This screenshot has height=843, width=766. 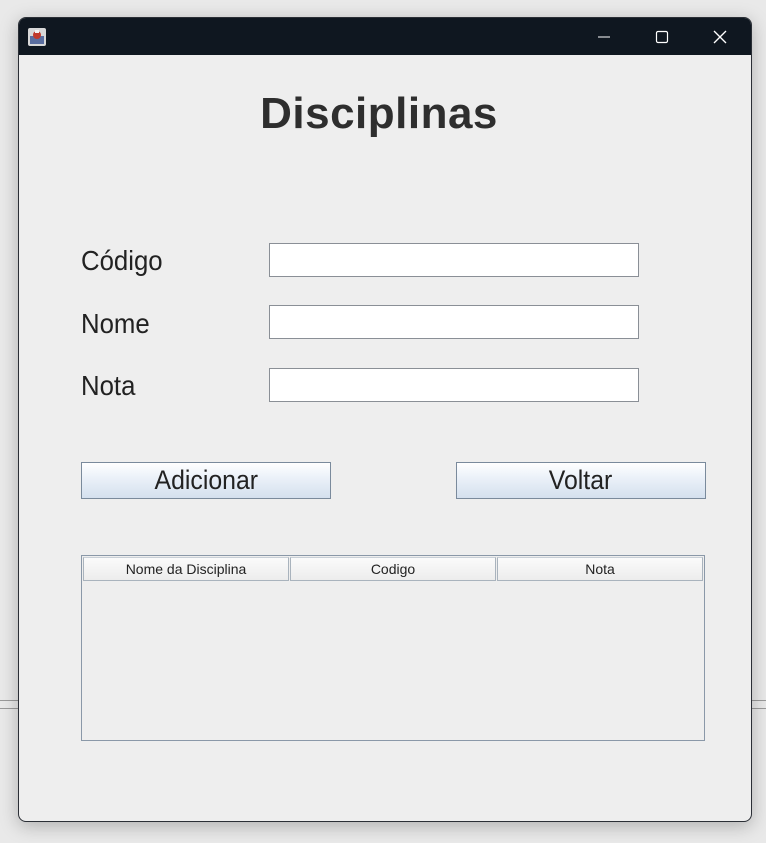 What do you see at coordinates (186, 569) in the screenshot?
I see `column-header-nome-da-disciplina: Nome da Disciplina` at bounding box center [186, 569].